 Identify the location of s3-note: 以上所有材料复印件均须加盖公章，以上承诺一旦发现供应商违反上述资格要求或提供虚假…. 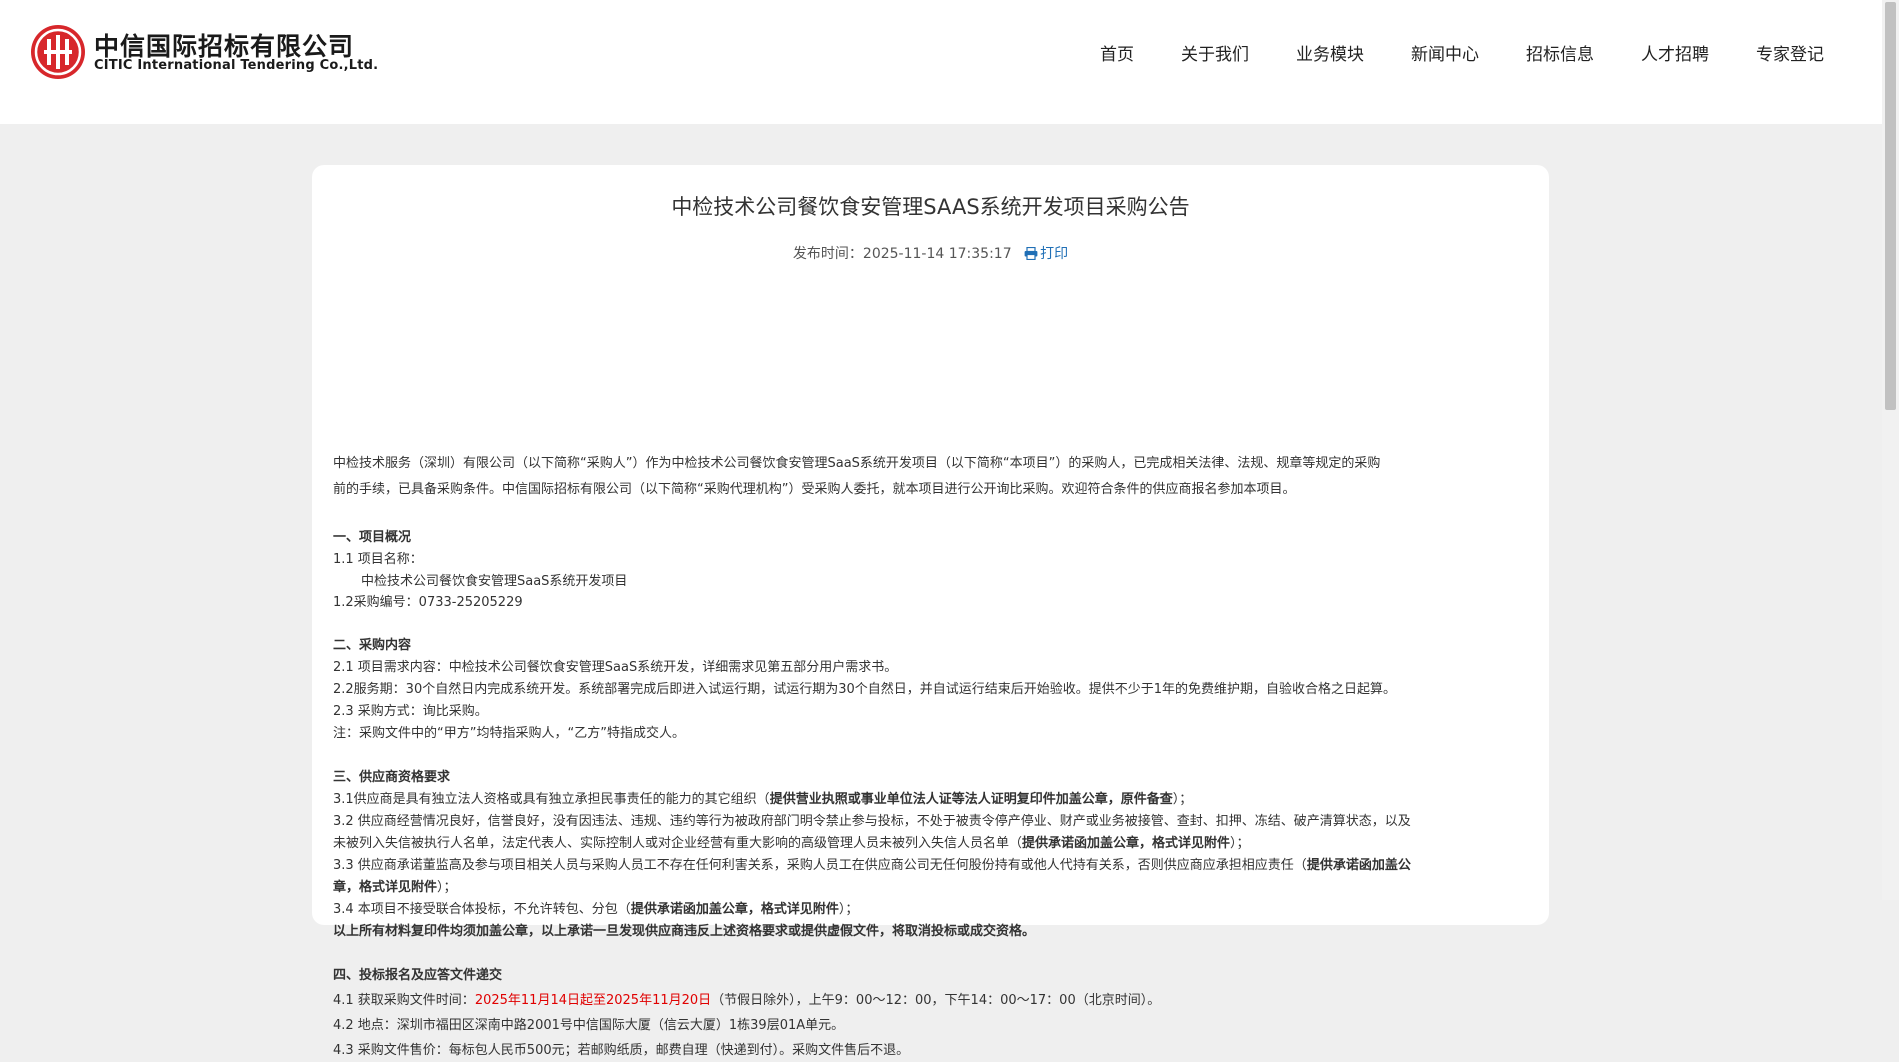
(684, 931).